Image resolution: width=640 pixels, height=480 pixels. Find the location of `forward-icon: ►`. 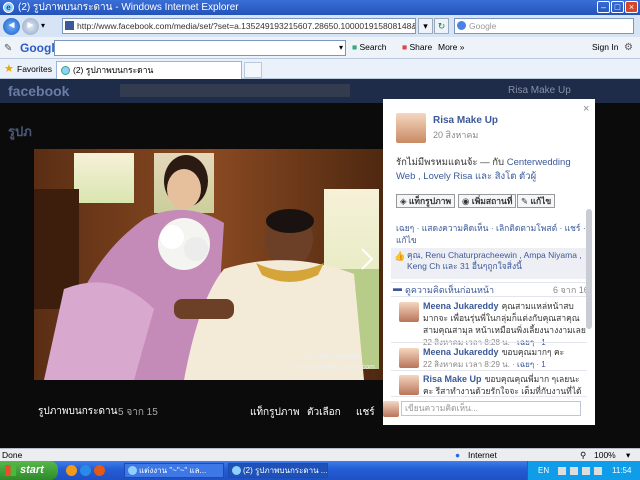

forward-icon: ► is located at coordinates (30, 26).